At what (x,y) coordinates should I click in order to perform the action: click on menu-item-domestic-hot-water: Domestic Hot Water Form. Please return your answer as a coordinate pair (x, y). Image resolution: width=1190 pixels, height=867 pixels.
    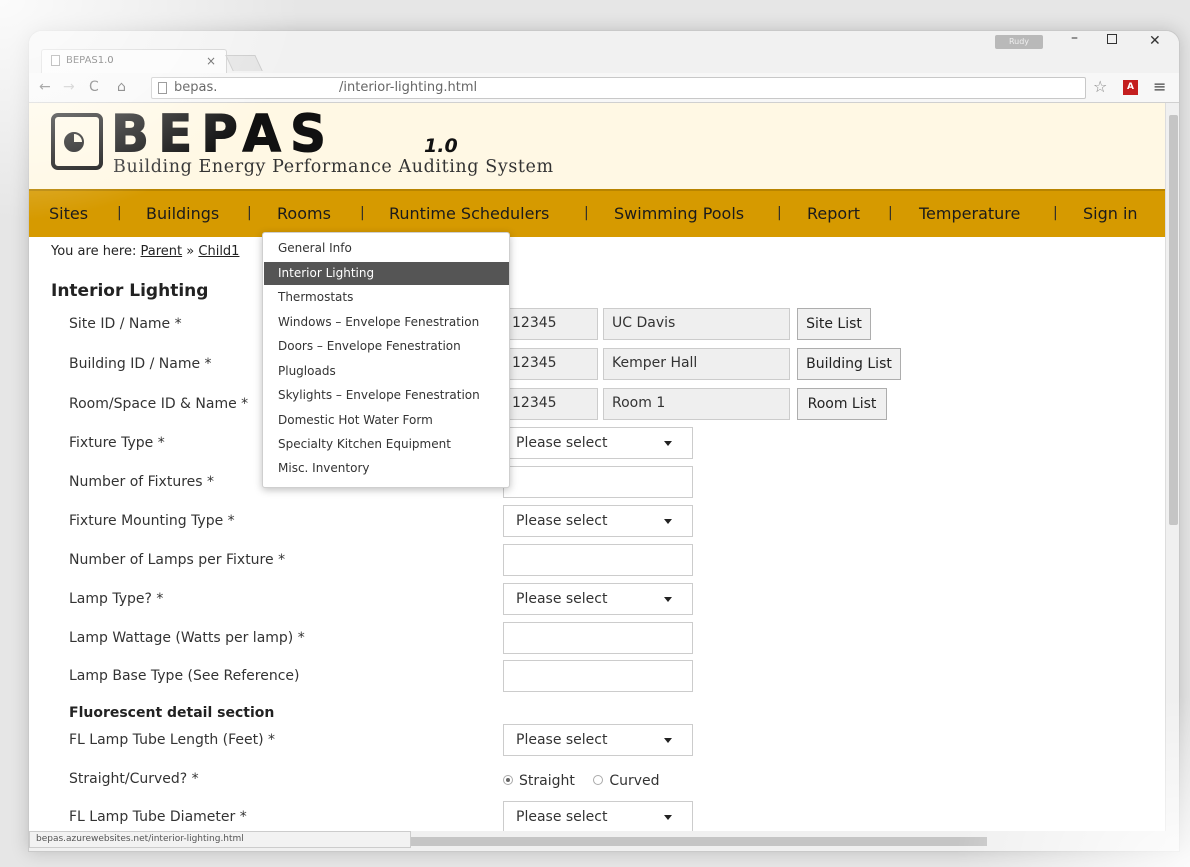
    Looking at the image, I should click on (386, 420).